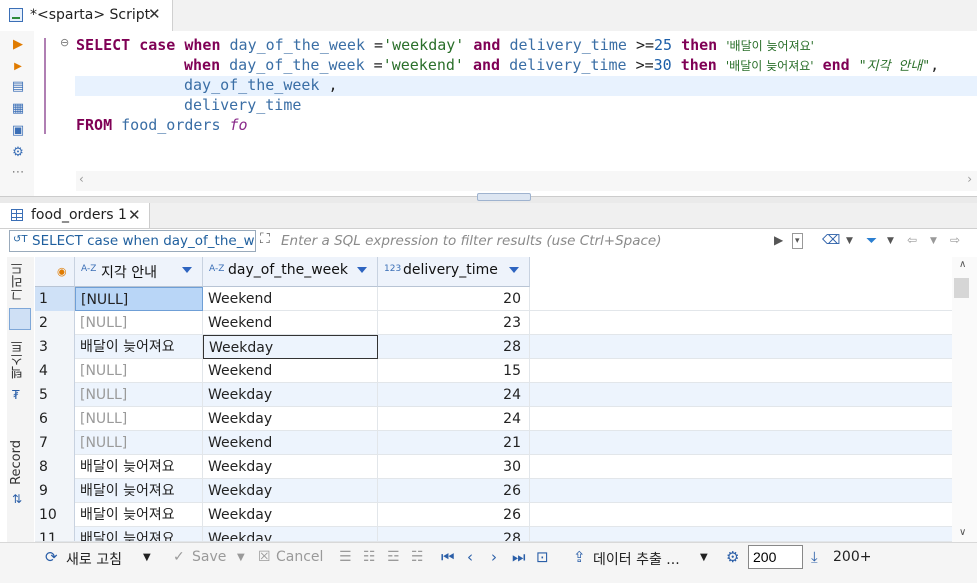  I want to click on add-row-icon: ☷, so click(369, 557).